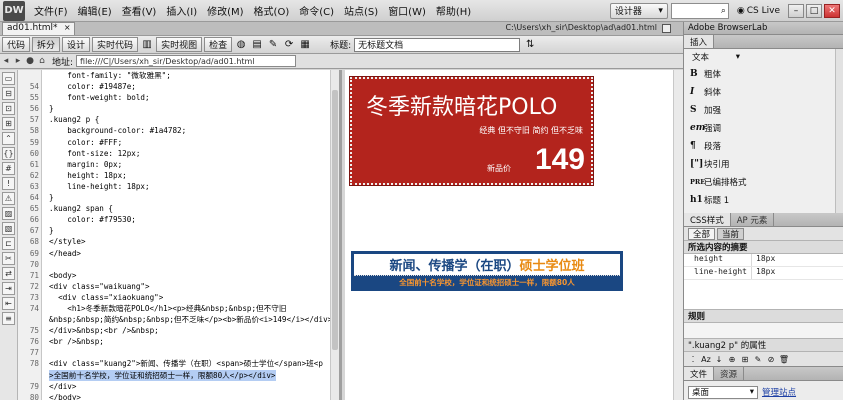 Image resolution: width=843 pixels, height=400 pixels. I want to click on rules-area, so click(763, 331).